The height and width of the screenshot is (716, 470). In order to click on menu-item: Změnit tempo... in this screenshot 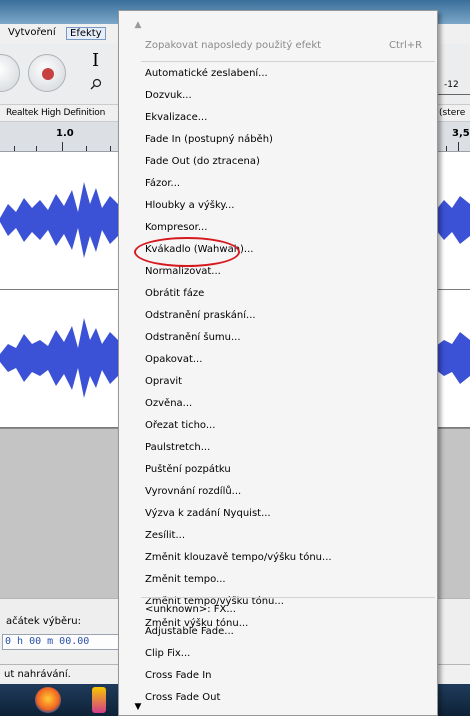, I will do `click(290, 580)`.